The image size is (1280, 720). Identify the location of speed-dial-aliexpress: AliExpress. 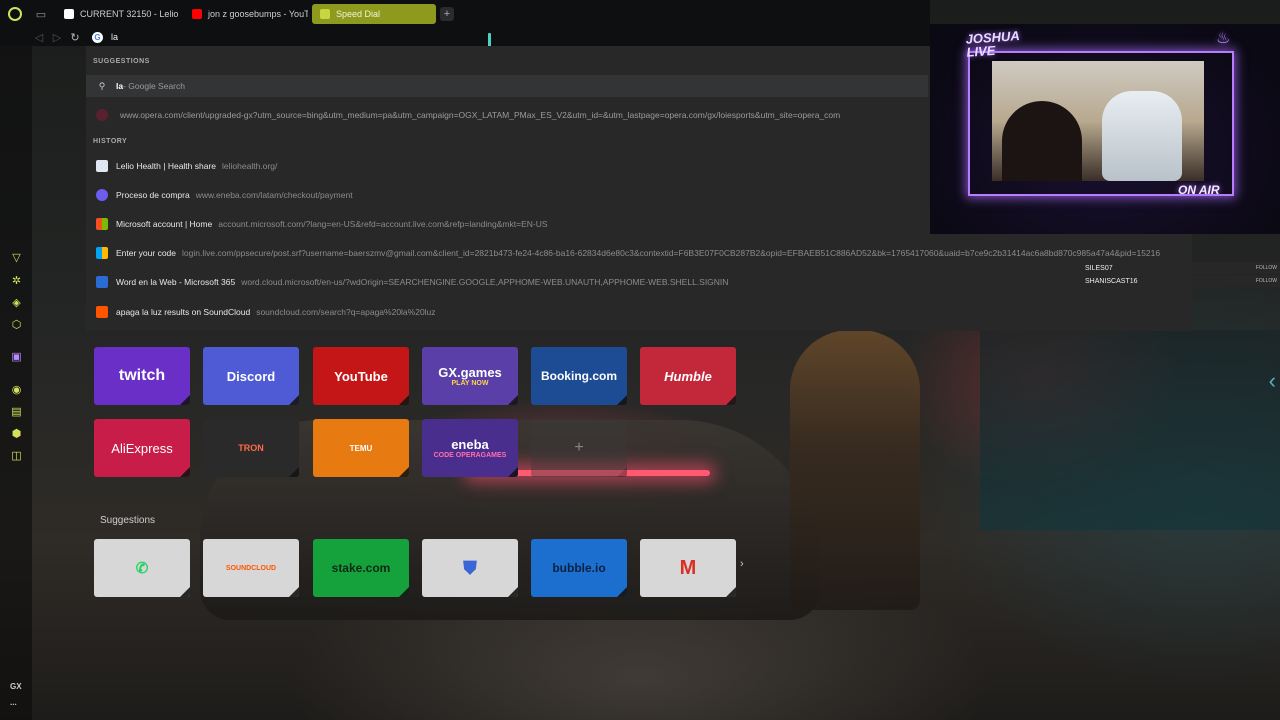
(142, 448).